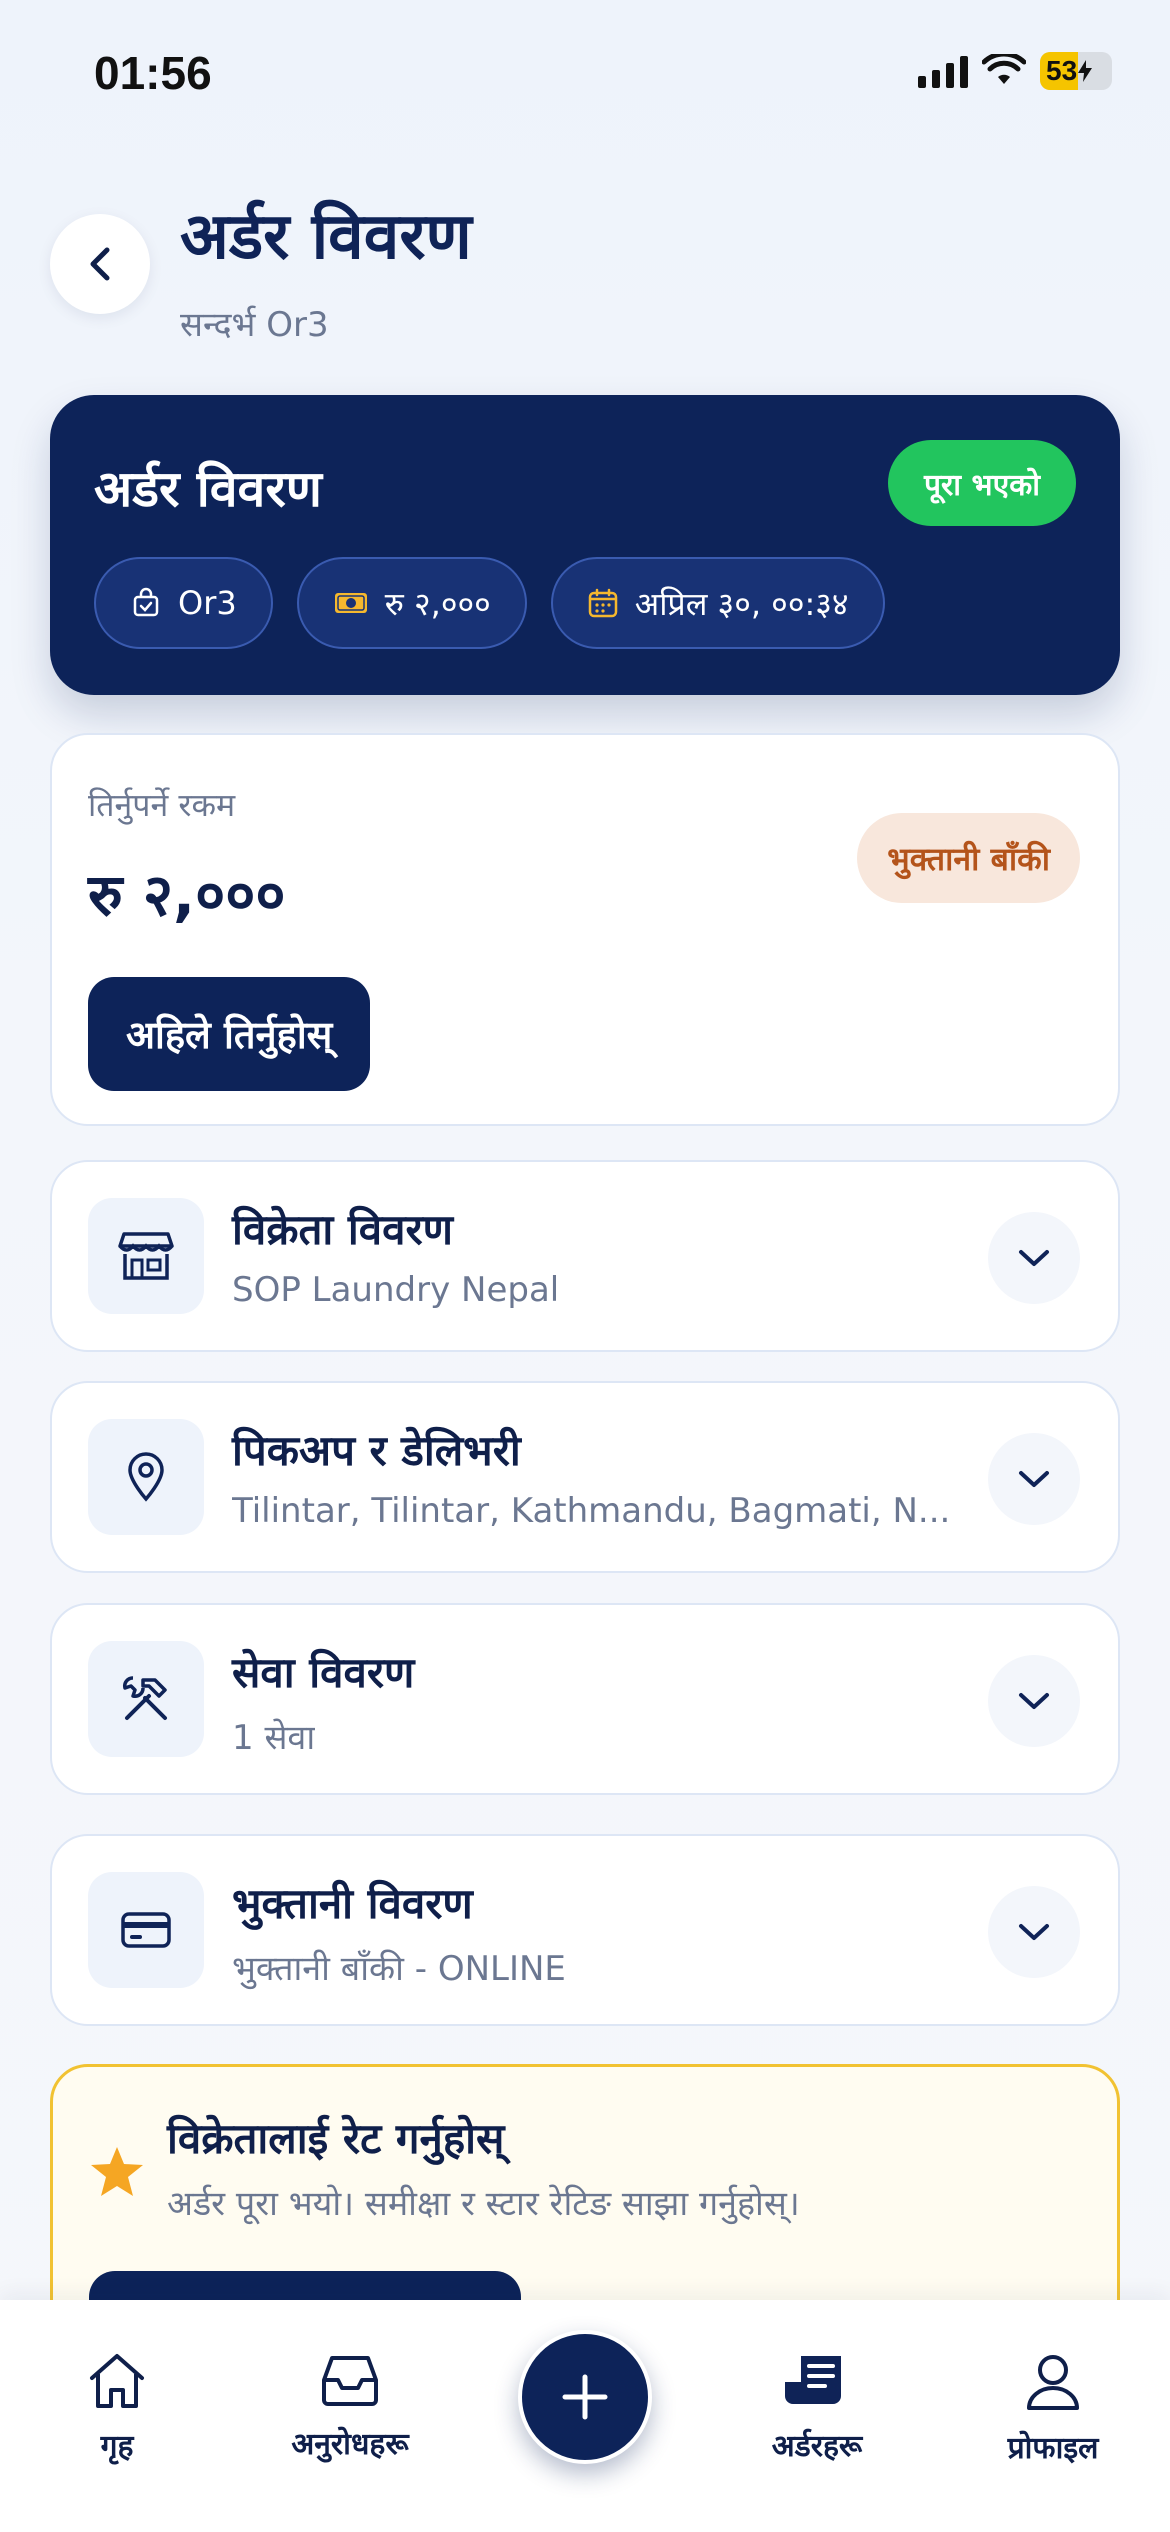 The image size is (1170, 2532). Describe the element at coordinates (117, 2381) in the screenshot. I see `home-icon` at that location.